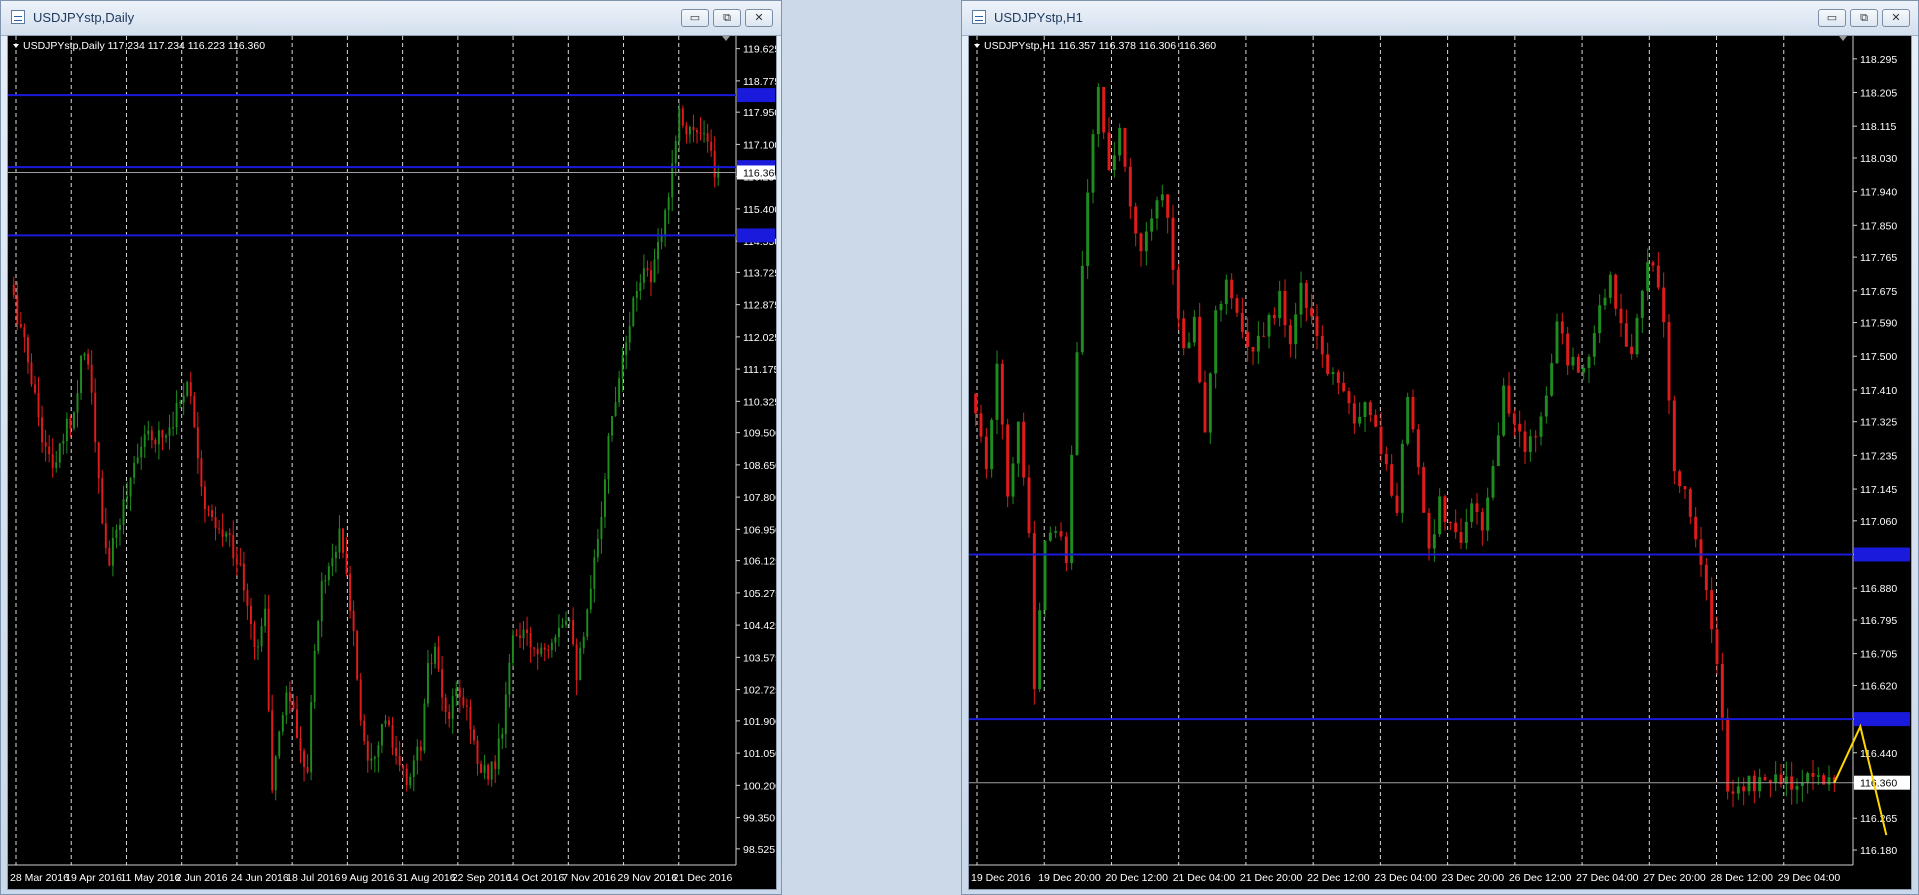 This screenshot has height=895, width=1919. I want to click on daily-window-titlebar: USDJPYstp,Daily ▭ ⧉ ✕, so click(391, 18).